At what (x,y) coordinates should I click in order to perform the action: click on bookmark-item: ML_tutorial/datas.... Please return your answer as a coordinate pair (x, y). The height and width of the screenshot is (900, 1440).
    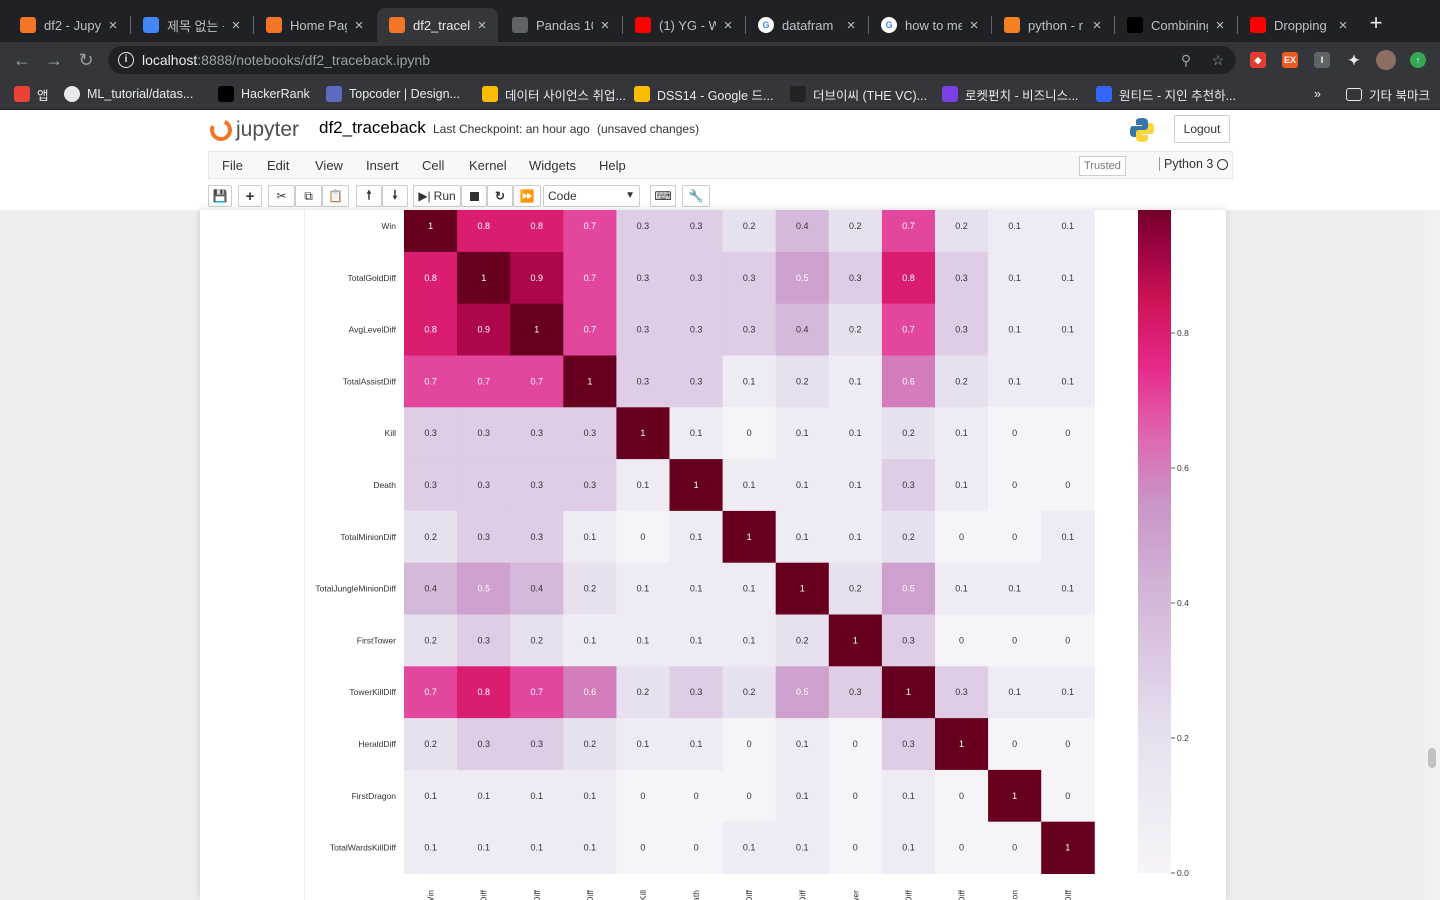
    Looking at the image, I should click on (128, 94).